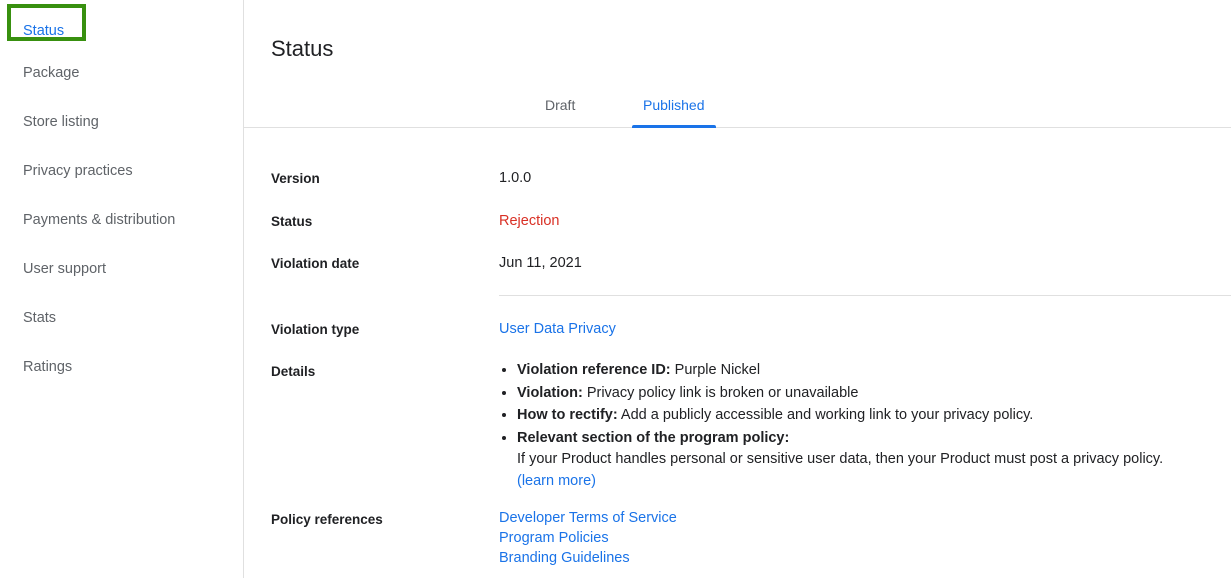 This screenshot has height=578, width=1231. I want to click on label-policy-references: Policy references, so click(327, 519).